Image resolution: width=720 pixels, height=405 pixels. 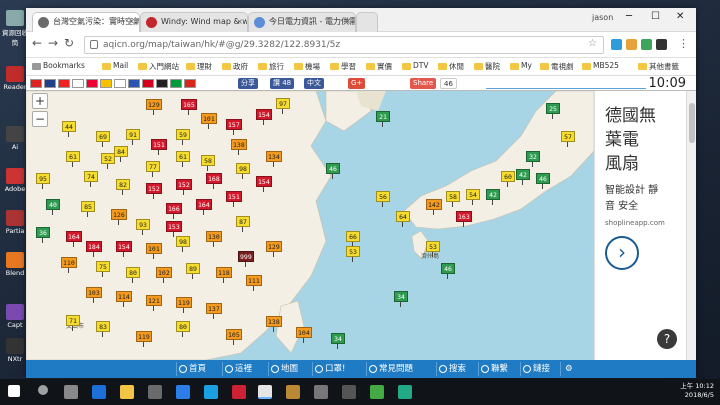 What do you see at coordinates (246, 259) in the screenshot?
I see `aqi-marker: 999` at bounding box center [246, 259].